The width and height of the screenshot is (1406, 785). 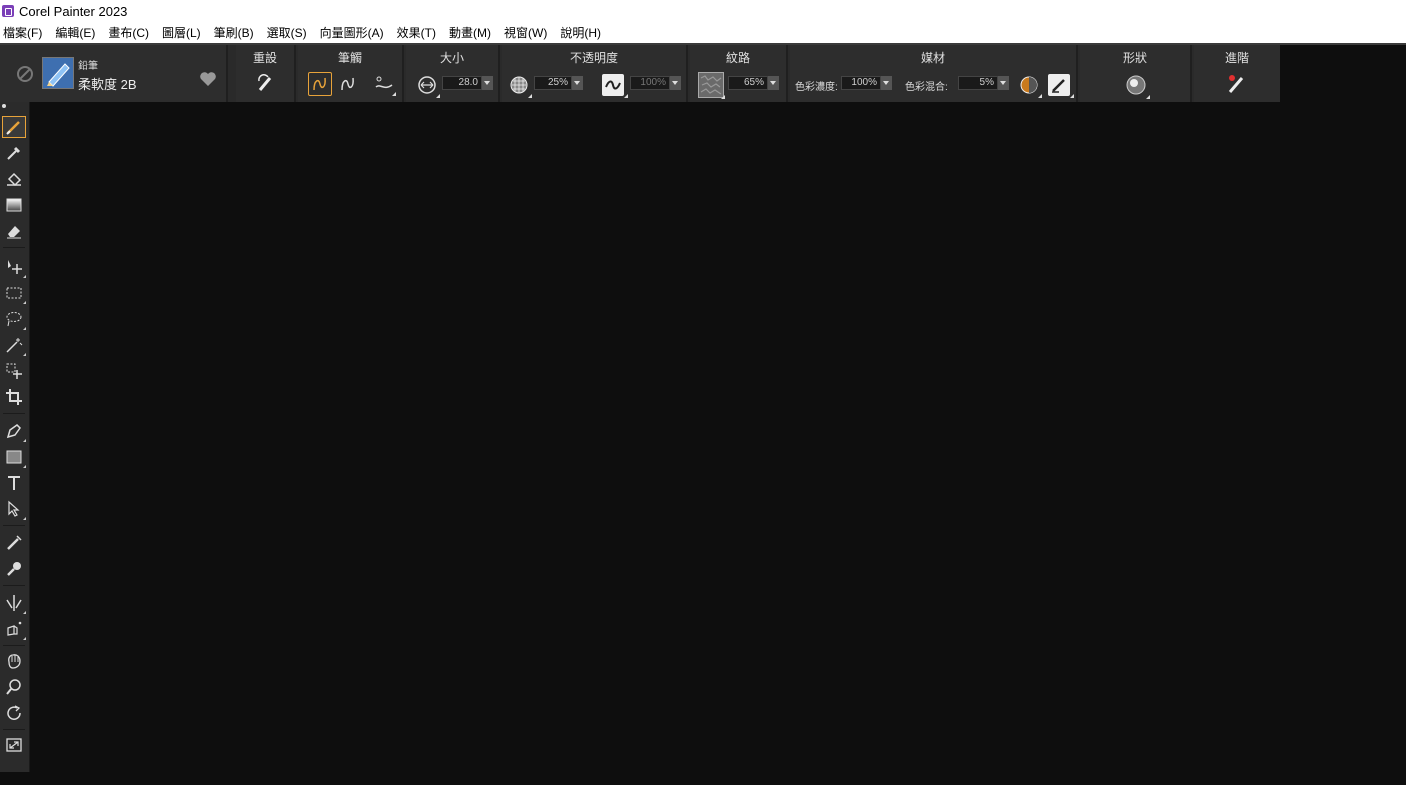 What do you see at coordinates (14, 205) in the screenshot?
I see `gradient-tool-icon` at bounding box center [14, 205].